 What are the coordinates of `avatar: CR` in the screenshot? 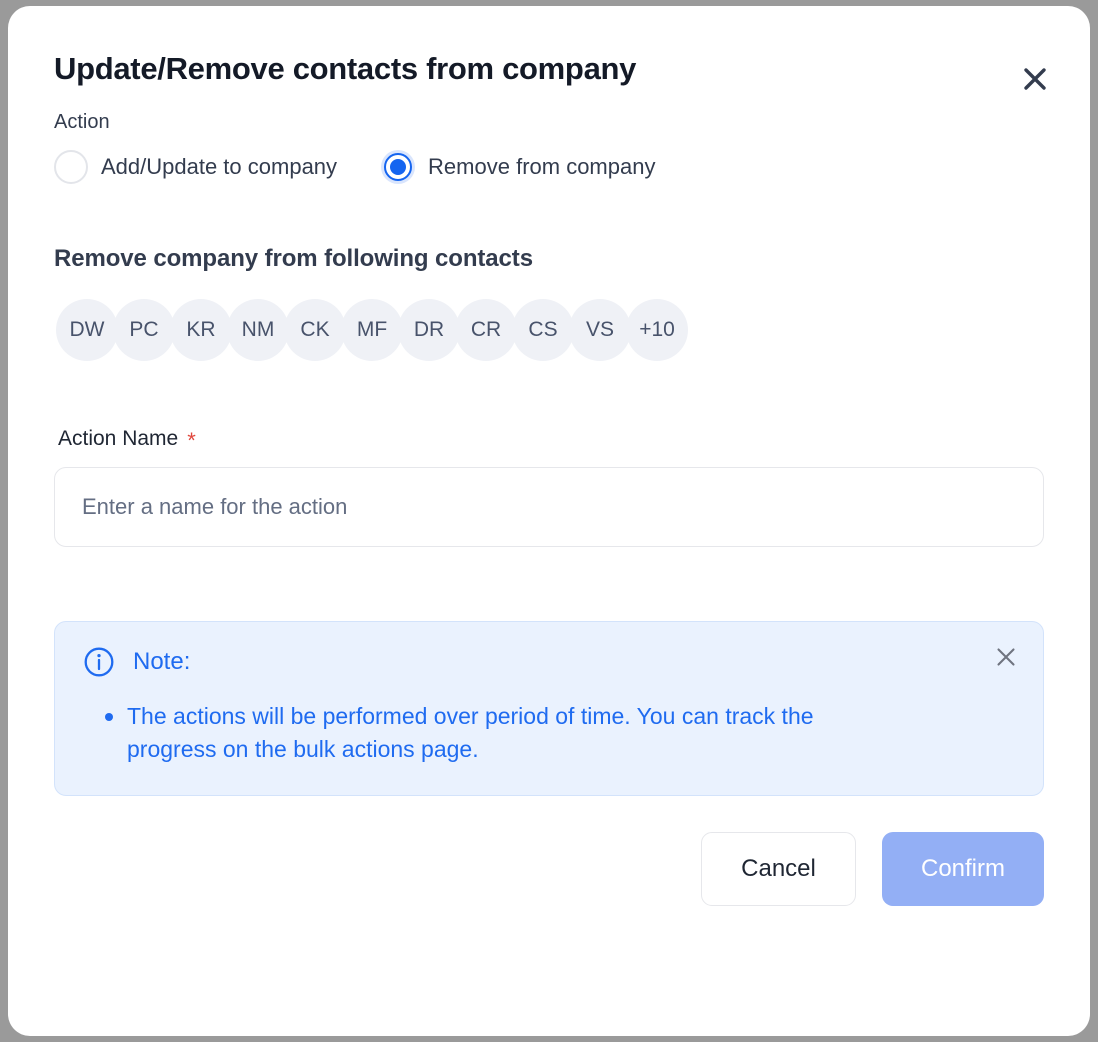 It's located at (486, 330).